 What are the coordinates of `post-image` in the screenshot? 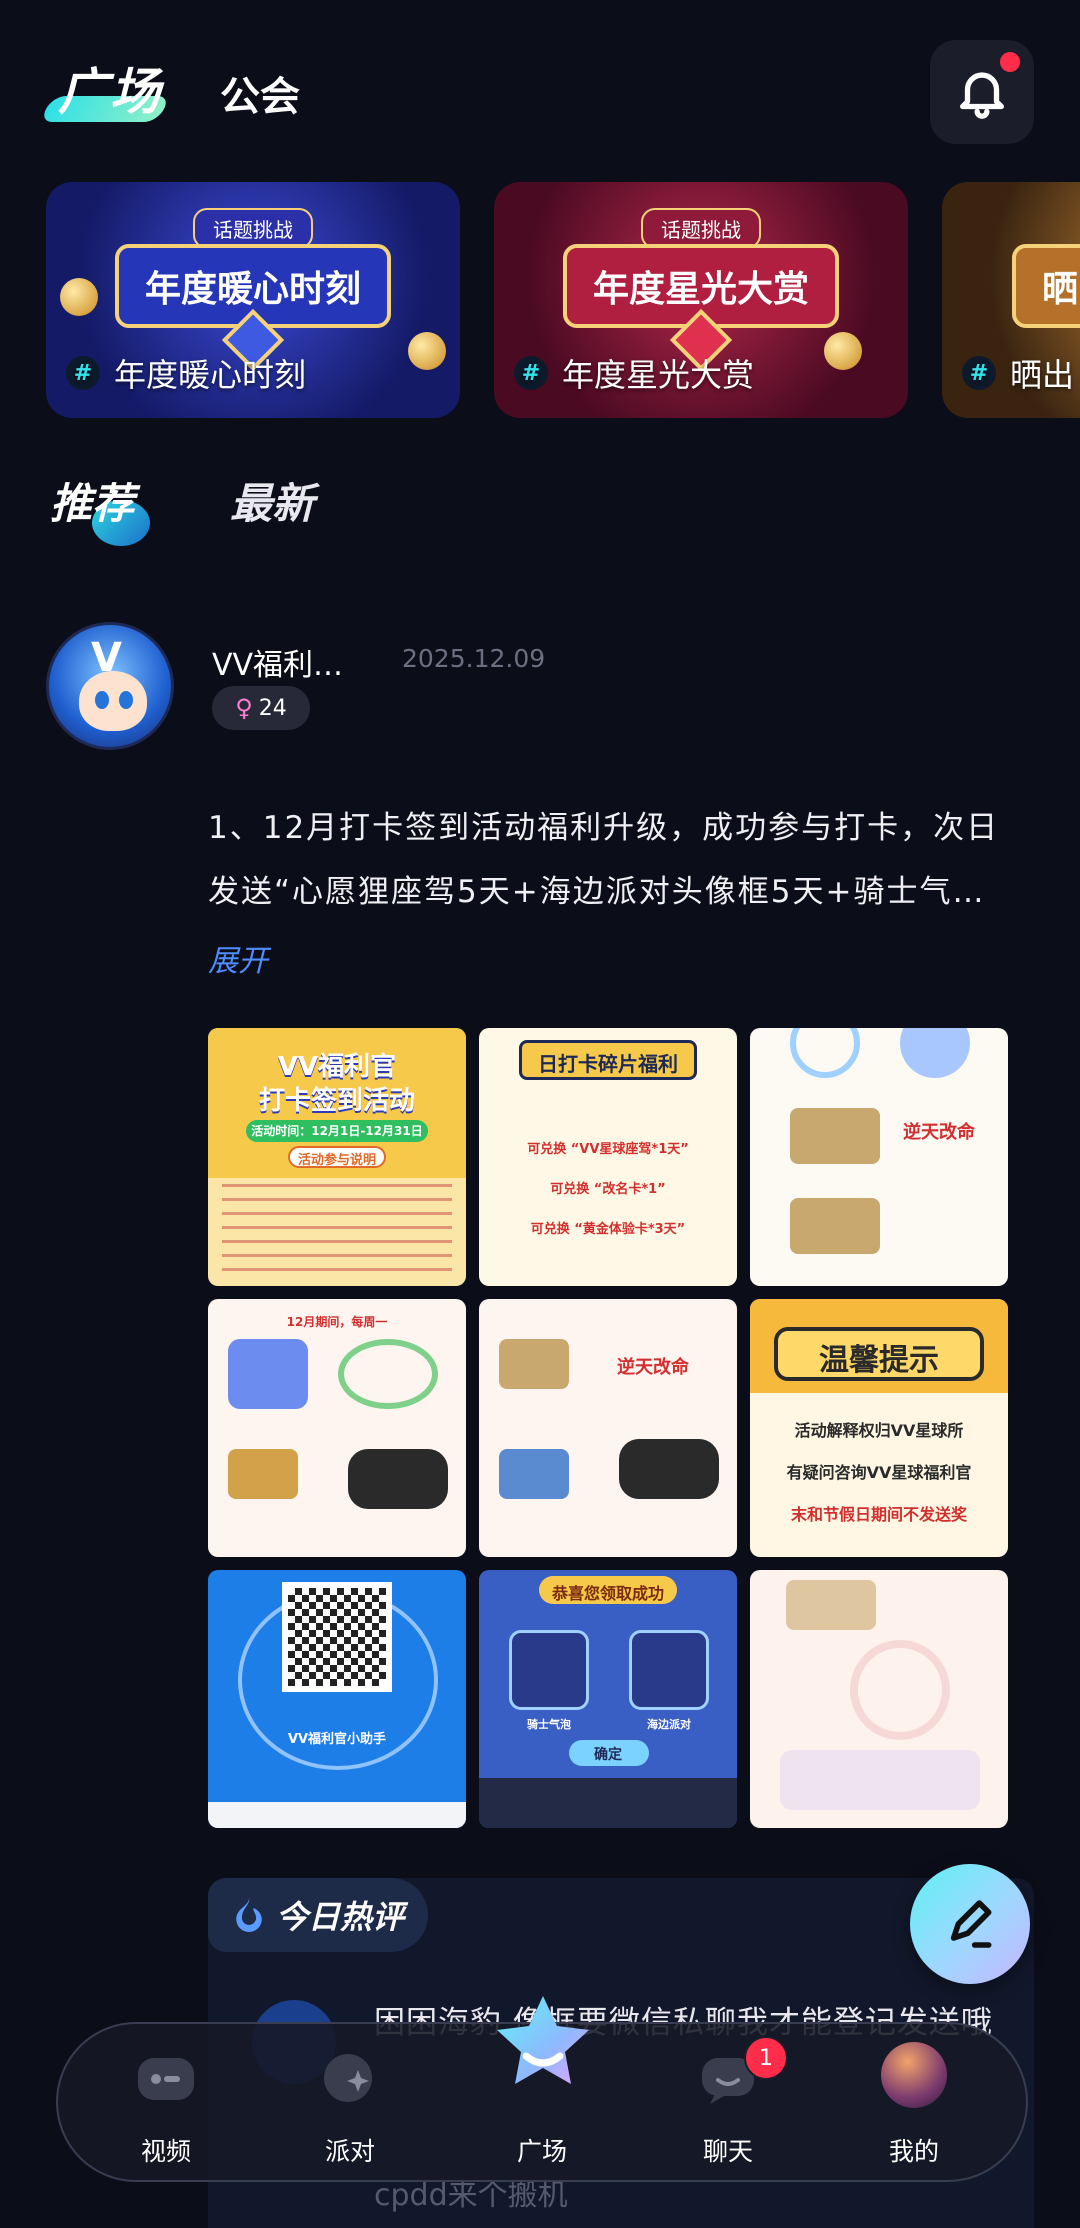 It's located at (879, 1699).